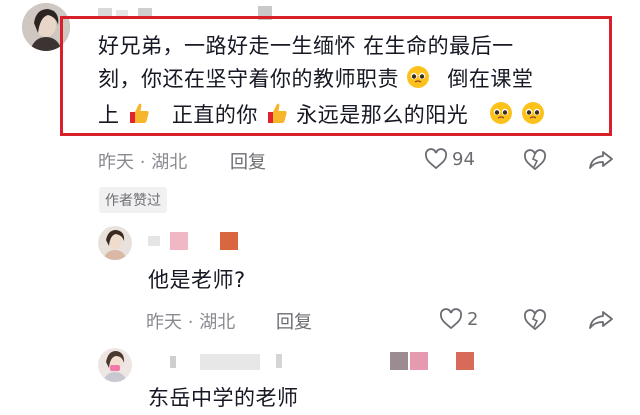 The height and width of the screenshot is (415, 640). I want to click on like-count: 94, so click(463, 159).